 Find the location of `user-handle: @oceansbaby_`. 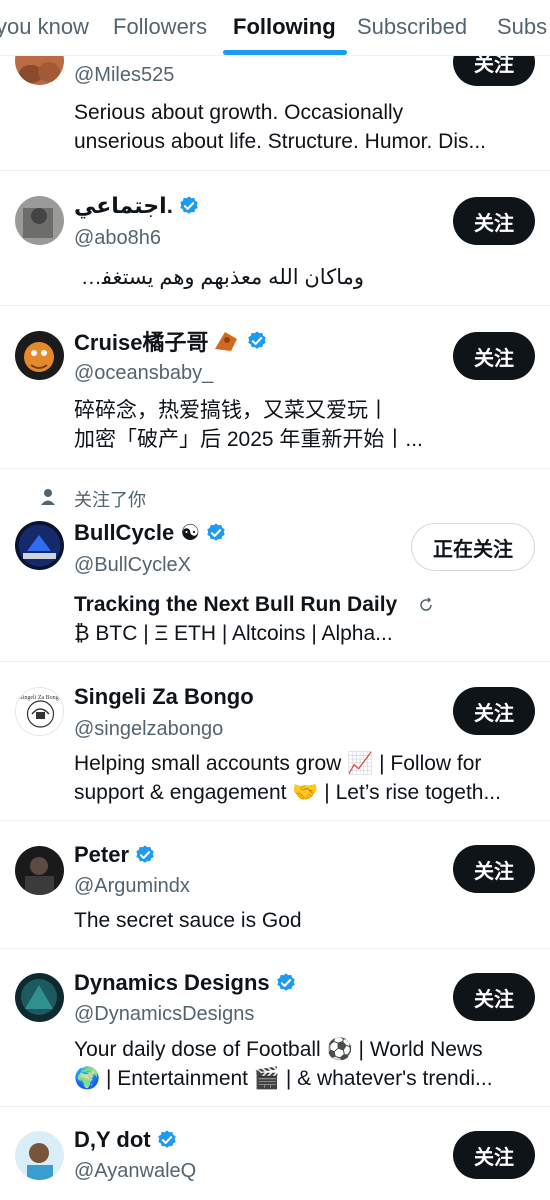

user-handle: @oceansbaby_ is located at coordinates (144, 373).